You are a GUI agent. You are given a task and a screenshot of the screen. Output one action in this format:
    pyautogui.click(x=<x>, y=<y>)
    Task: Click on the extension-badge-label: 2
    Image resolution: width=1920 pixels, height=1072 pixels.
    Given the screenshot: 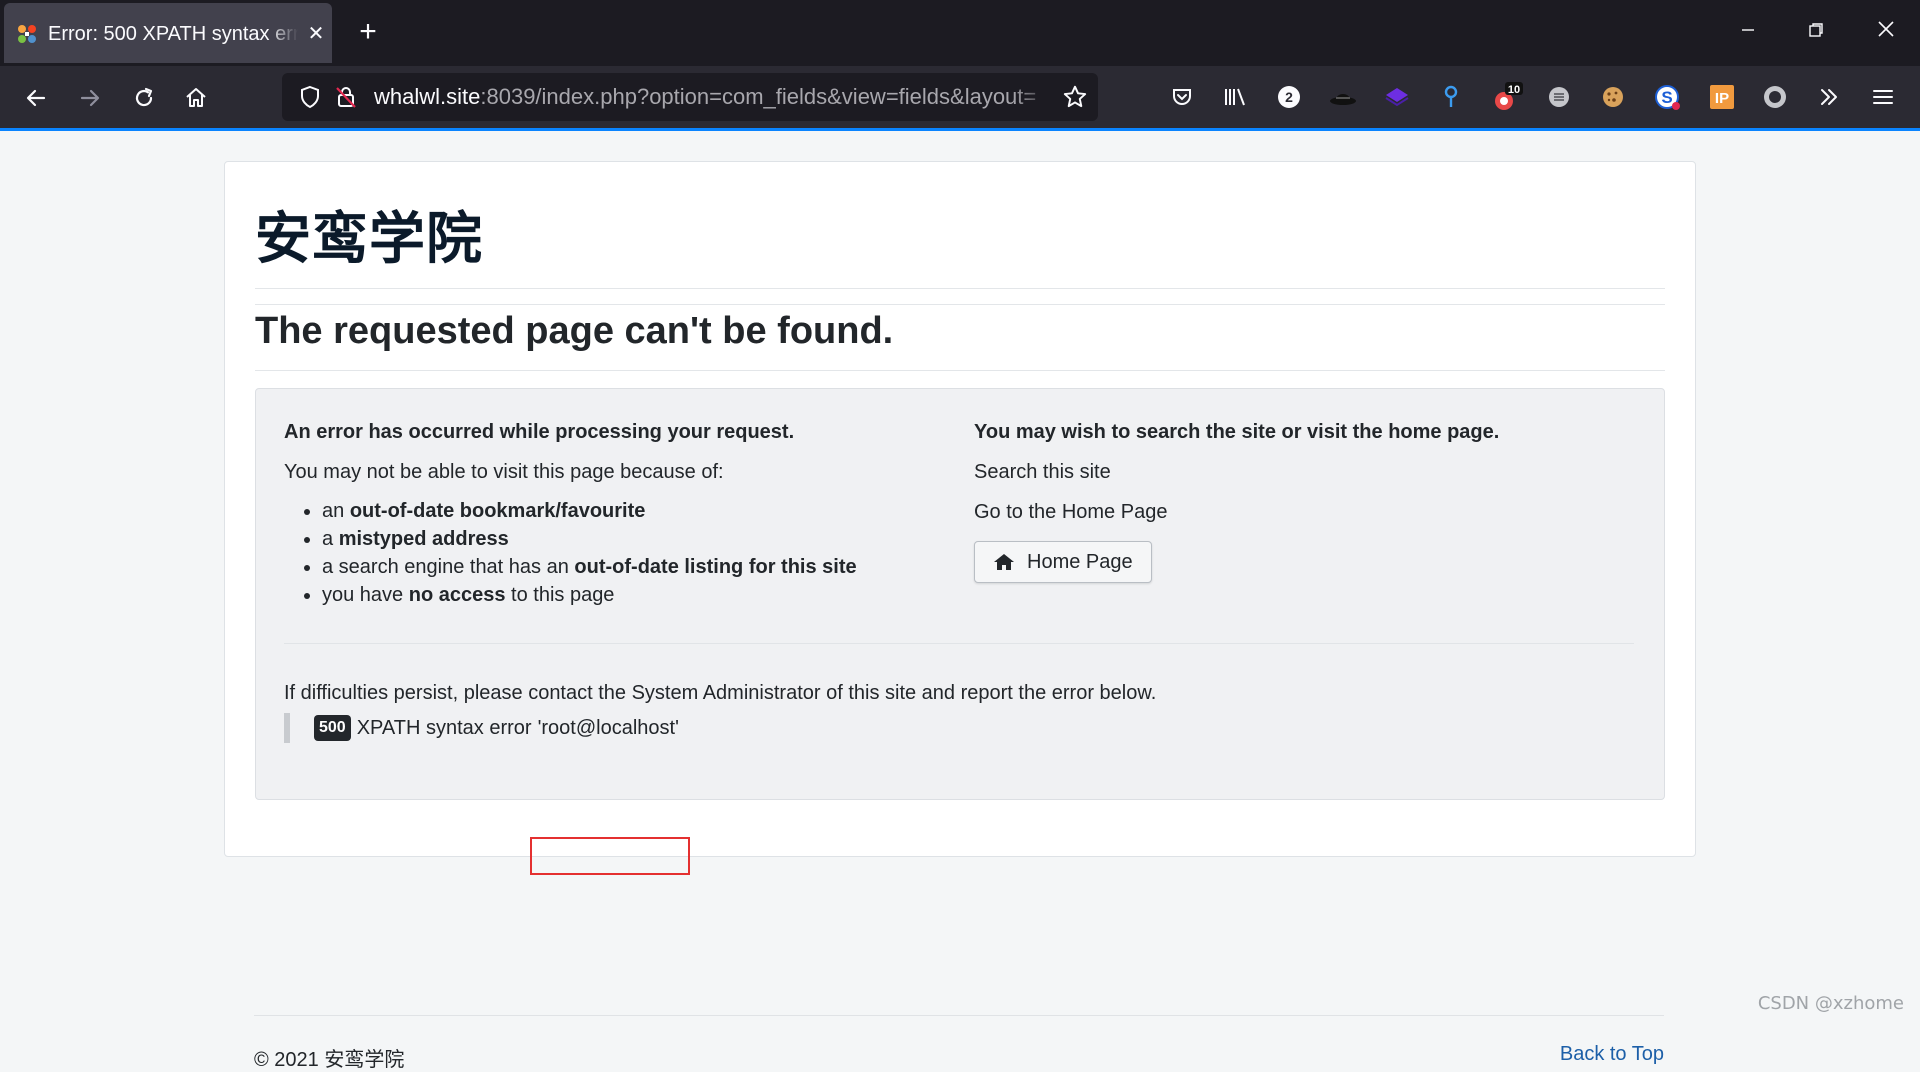 What is the action you would take?
    pyautogui.click(x=1289, y=97)
    